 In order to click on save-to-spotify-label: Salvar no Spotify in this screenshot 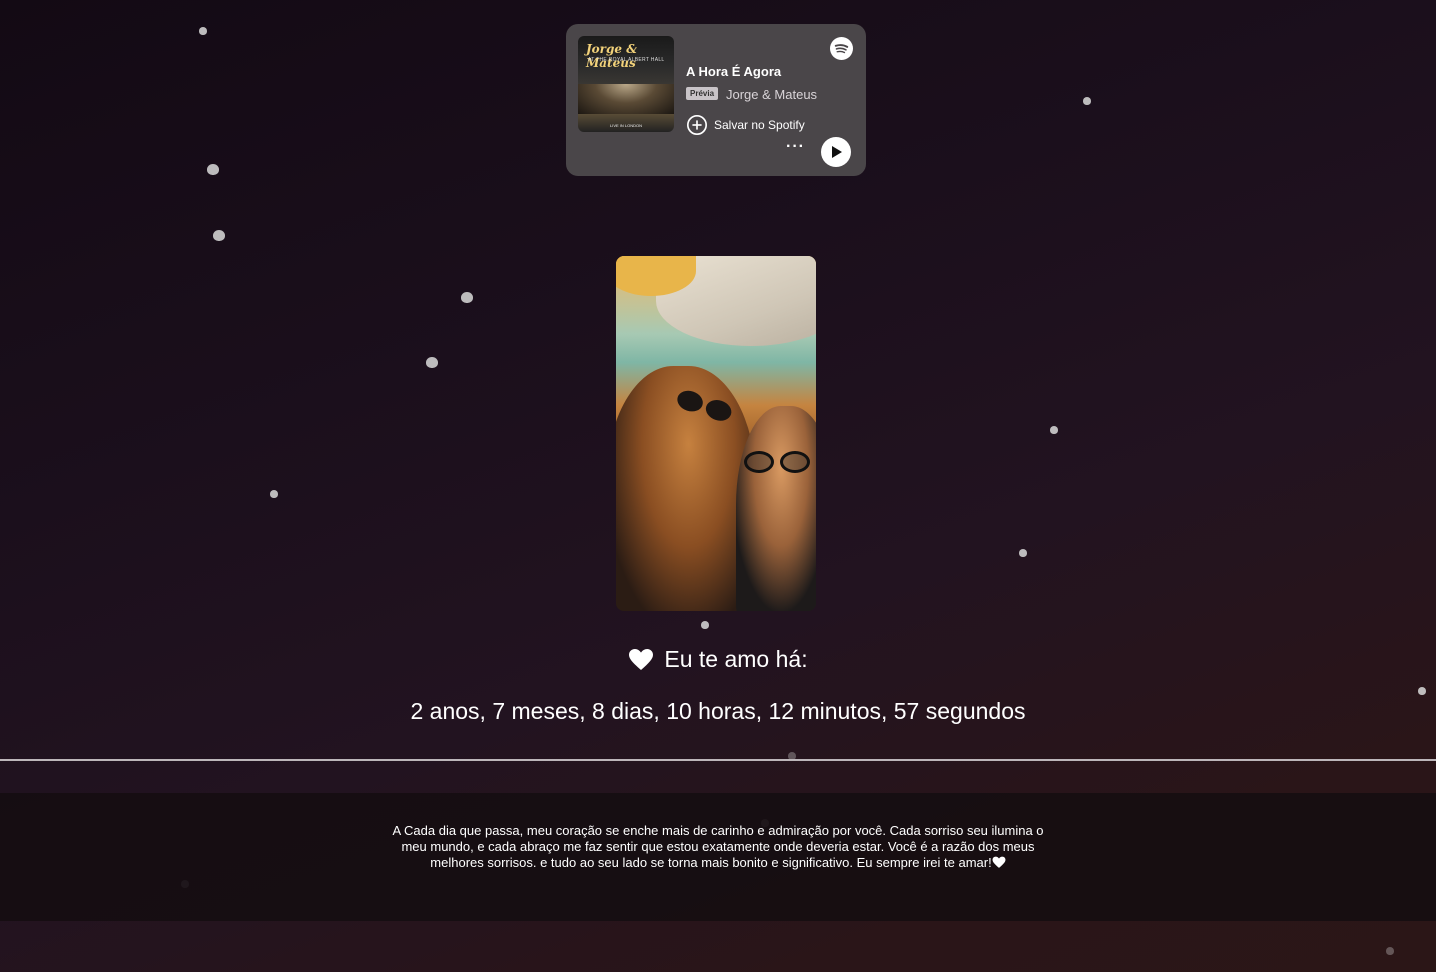, I will do `click(759, 125)`.